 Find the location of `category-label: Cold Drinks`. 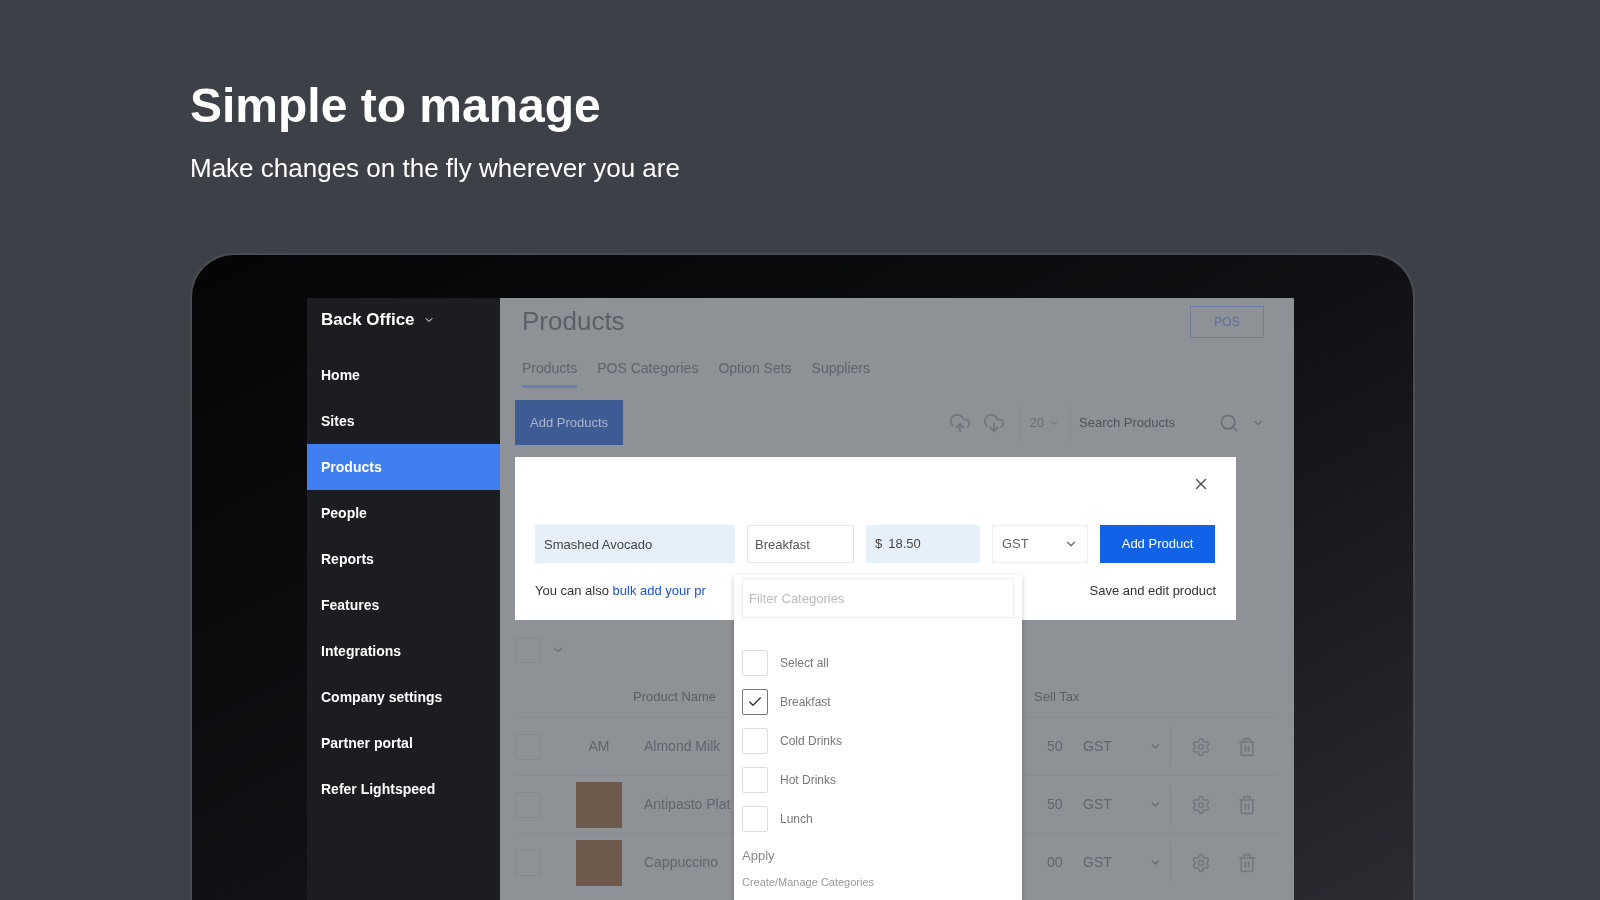

category-label: Cold Drinks is located at coordinates (811, 741).